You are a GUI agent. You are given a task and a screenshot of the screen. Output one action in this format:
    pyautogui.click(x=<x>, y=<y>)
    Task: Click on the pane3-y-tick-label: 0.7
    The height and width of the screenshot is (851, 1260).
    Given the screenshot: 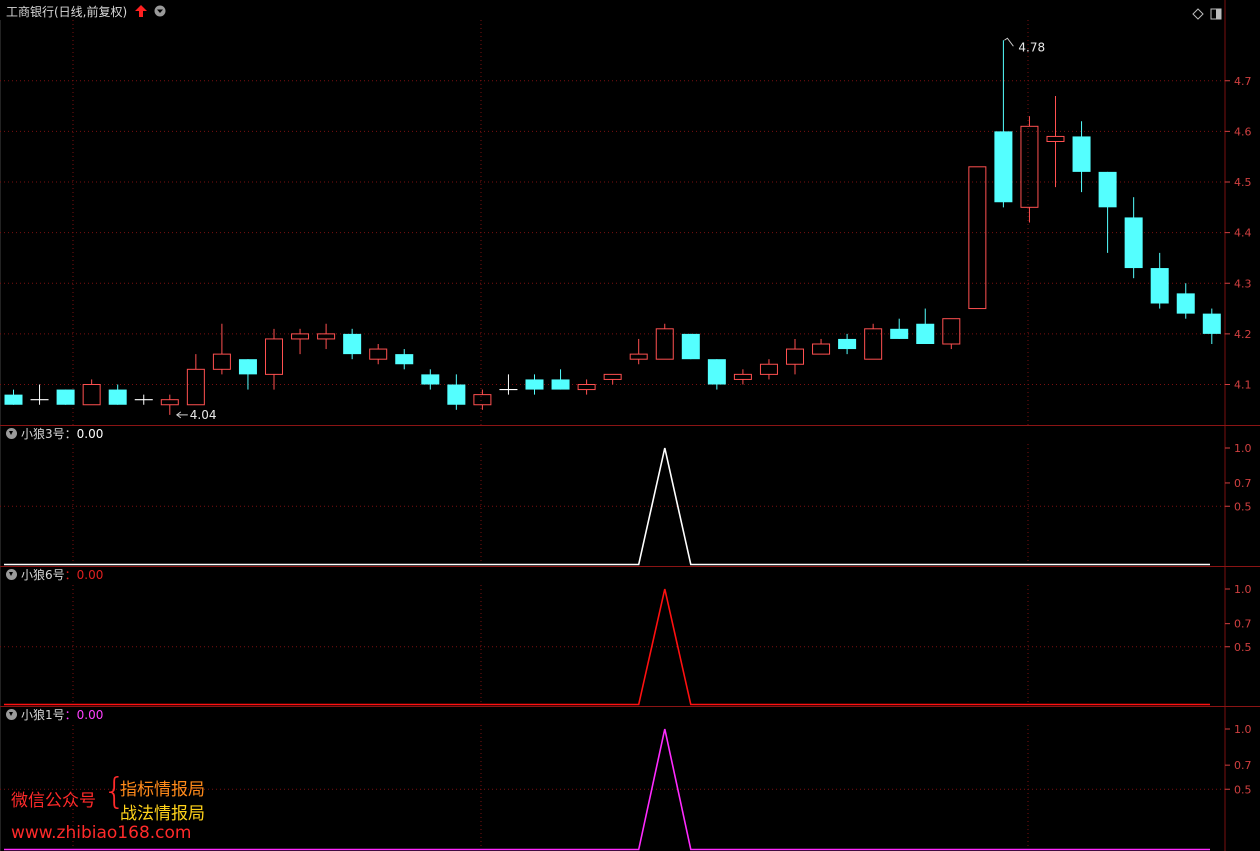 What is the action you would take?
    pyautogui.click(x=1243, y=765)
    